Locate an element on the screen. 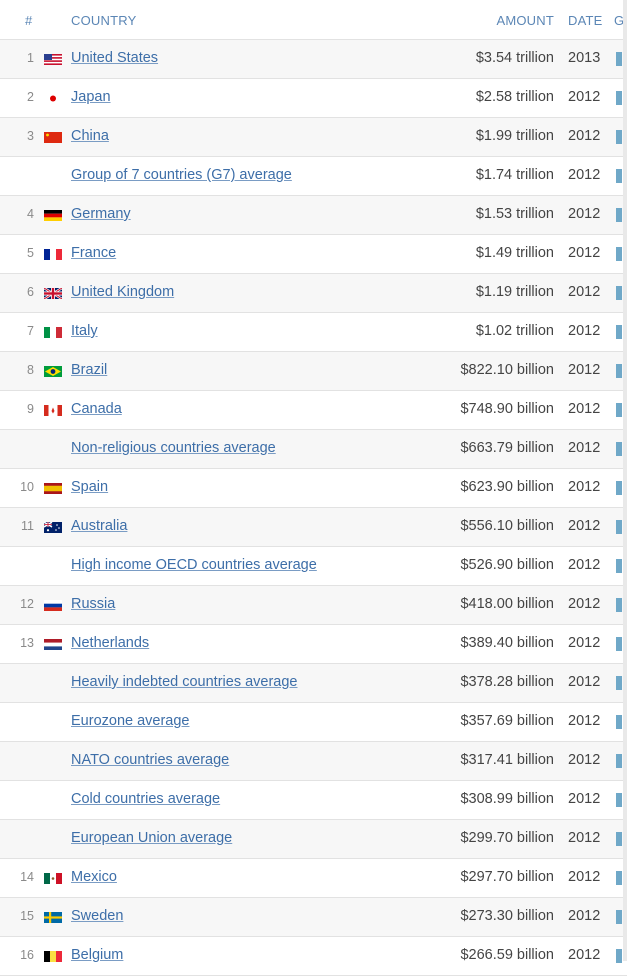 The height and width of the screenshot is (976, 627). table-row: 7 Italy $1.02 trillion 2012 is located at coordinates (313, 332).